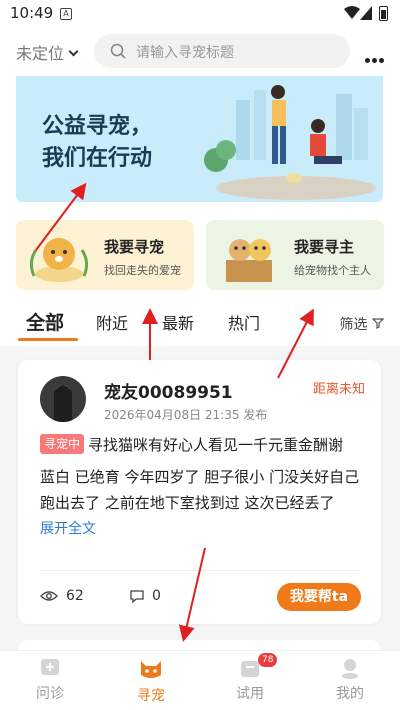  I want to click on active-tab-indicator, so click(48, 339).